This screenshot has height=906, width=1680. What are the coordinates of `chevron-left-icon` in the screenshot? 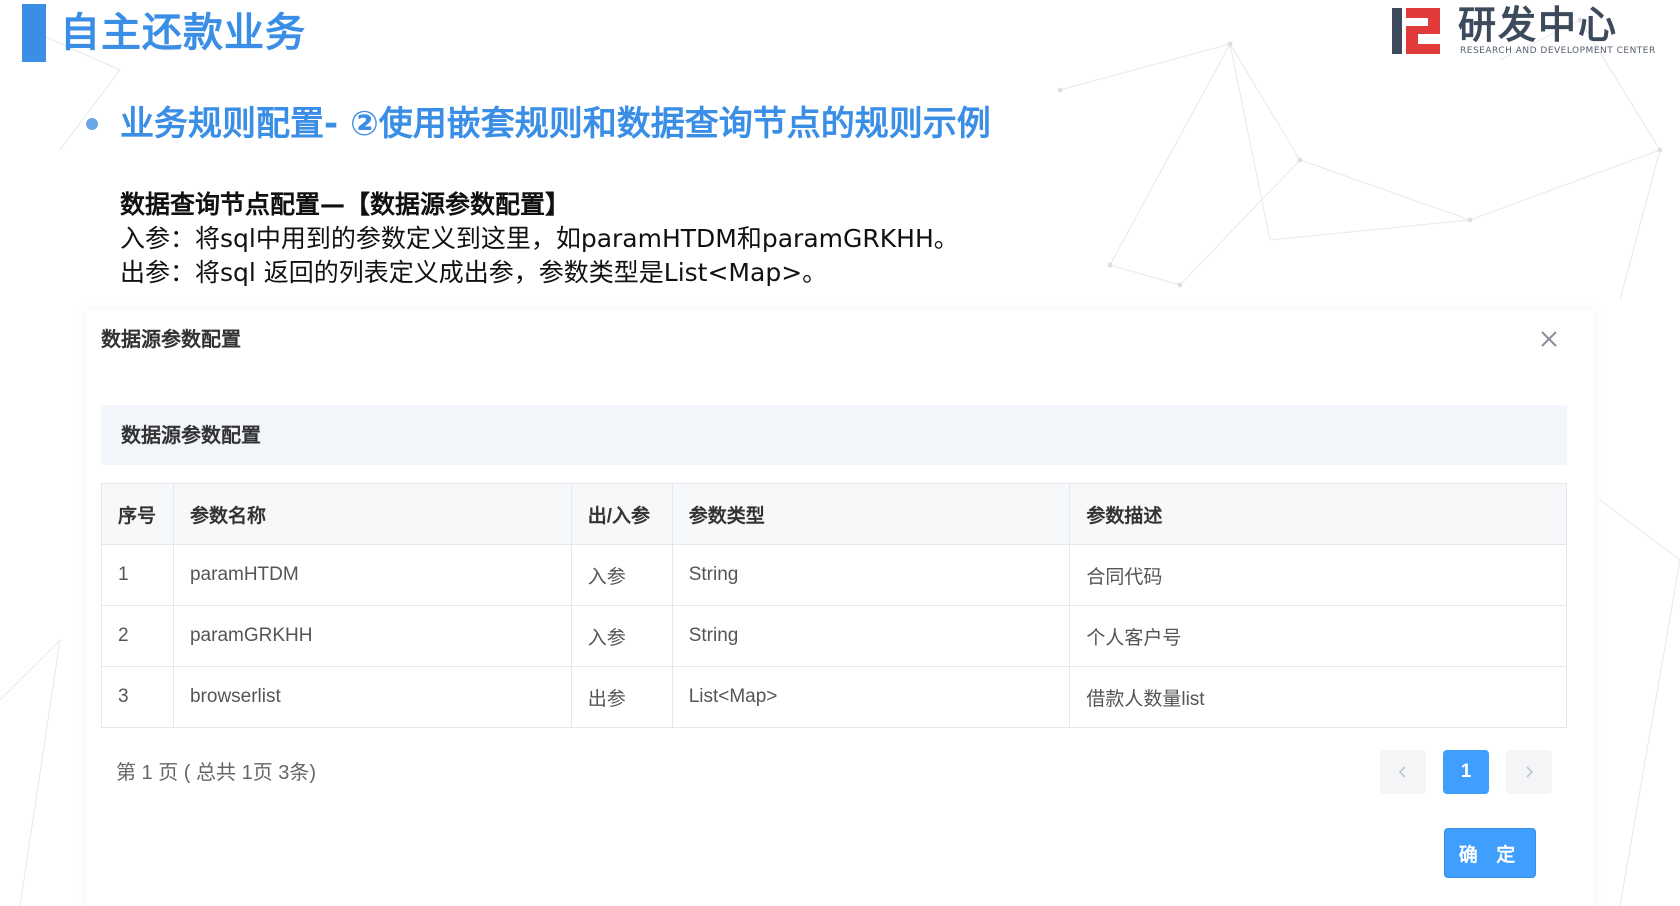 It's located at (1402, 772).